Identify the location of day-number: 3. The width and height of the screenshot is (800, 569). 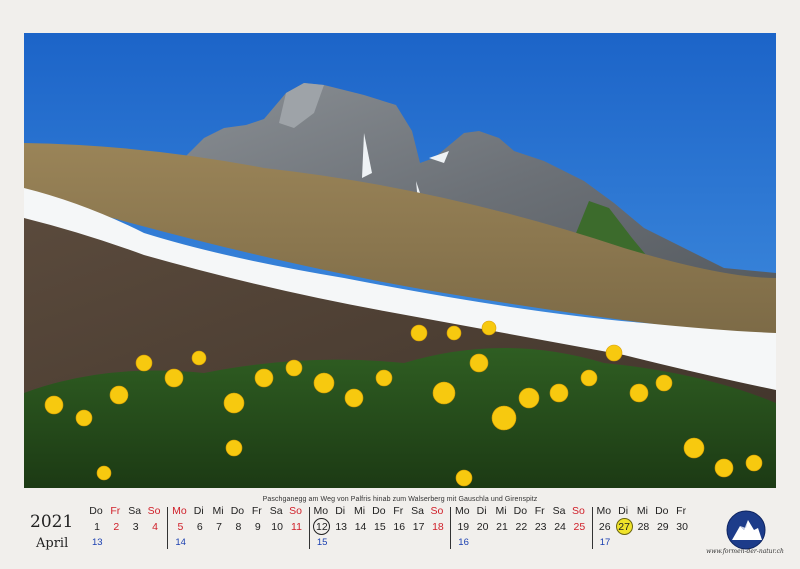
(135, 527).